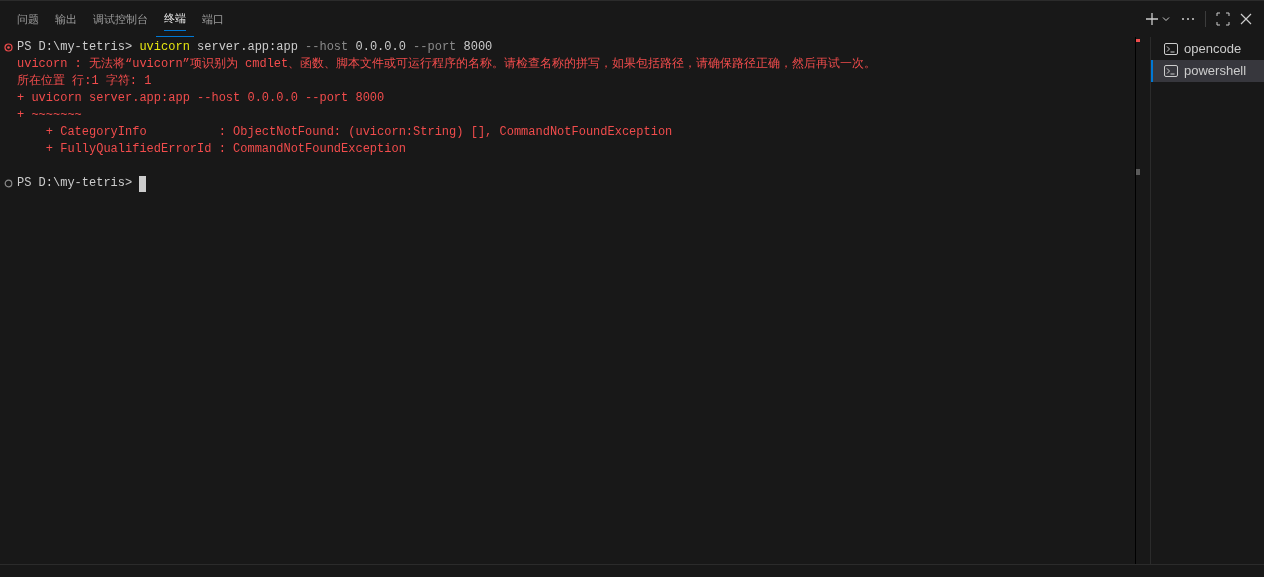 The width and height of the screenshot is (1264, 577). Describe the element at coordinates (380, 47) in the screenshot. I see `terminal-text: 0.0.0.0` at that location.